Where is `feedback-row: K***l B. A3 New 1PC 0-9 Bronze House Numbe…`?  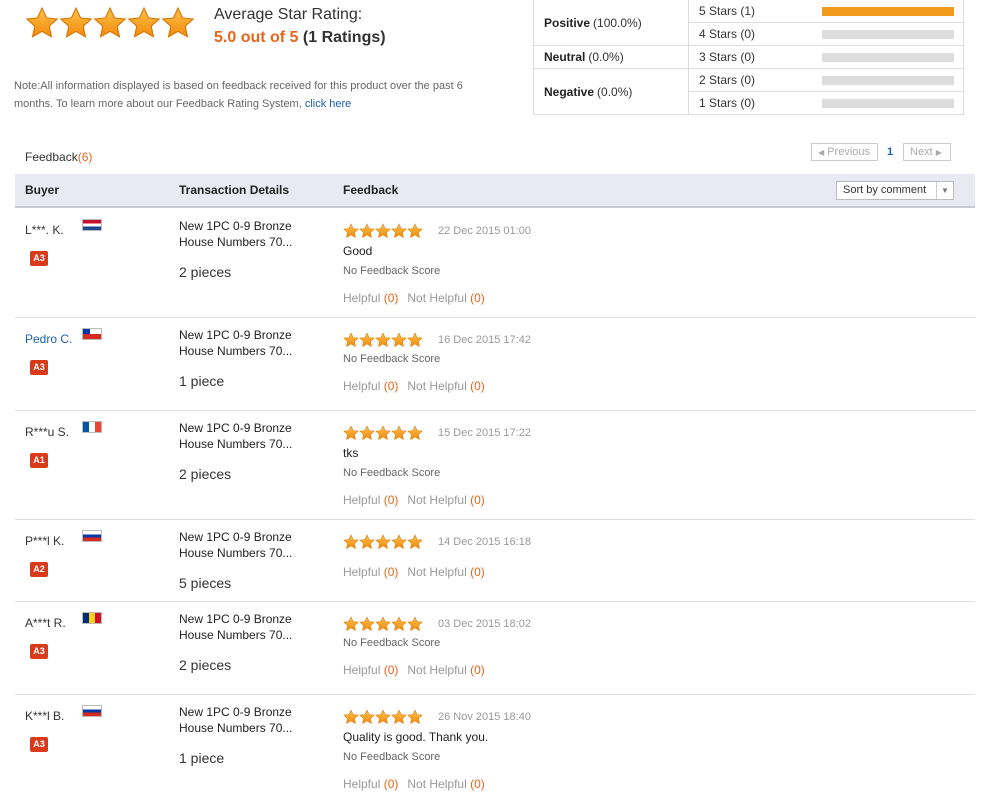 feedback-row: K***l B. A3 New 1PC 0-9 Bronze House Numbe… is located at coordinates (495, 748).